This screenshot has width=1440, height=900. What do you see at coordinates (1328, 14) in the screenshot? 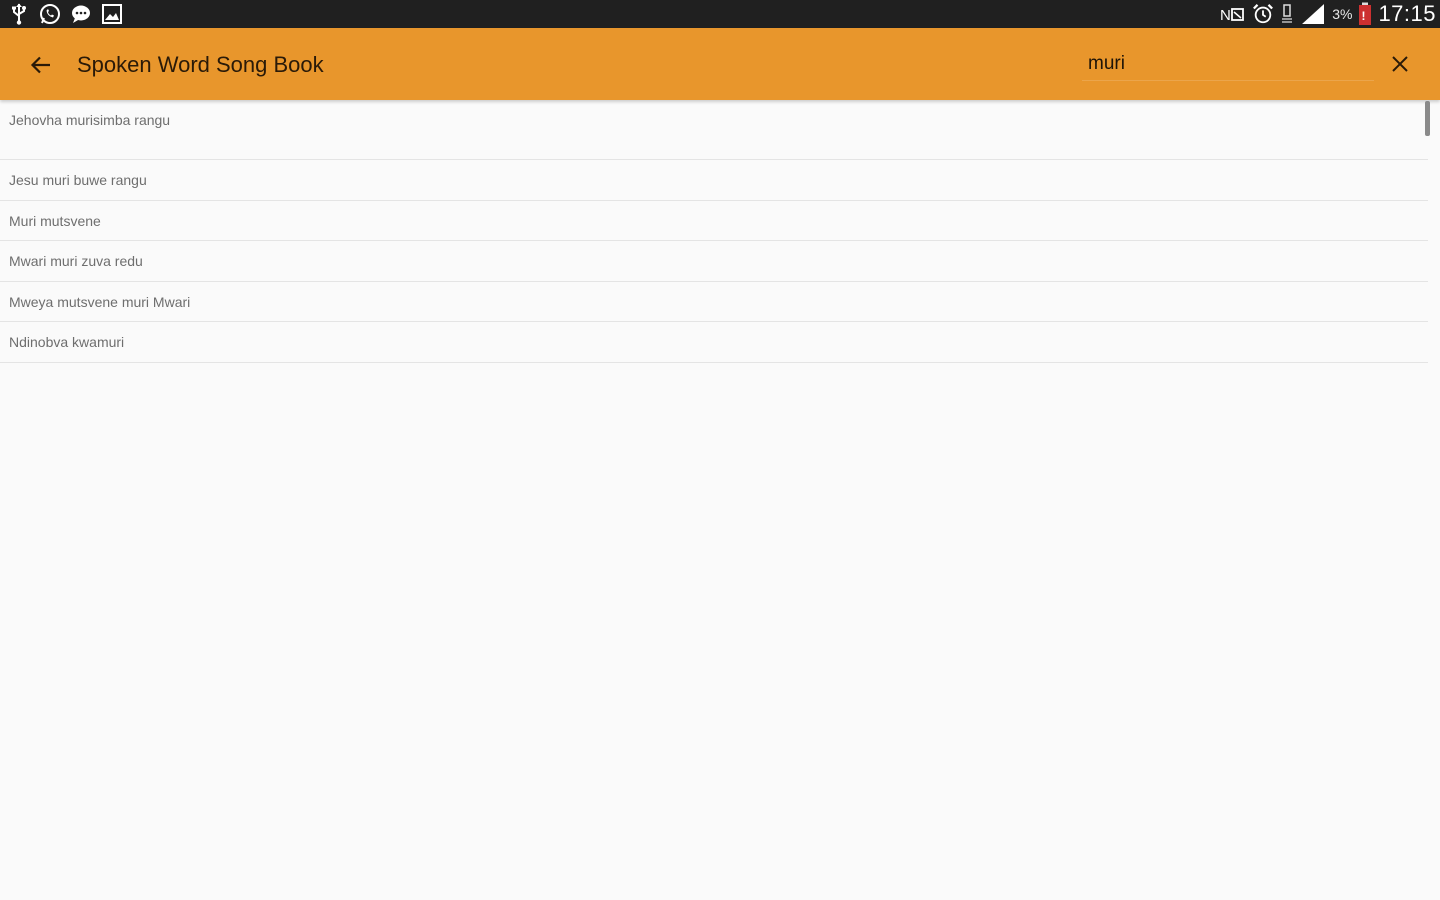
I see `system-icons: N 3% ! 17:15` at bounding box center [1328, 14].